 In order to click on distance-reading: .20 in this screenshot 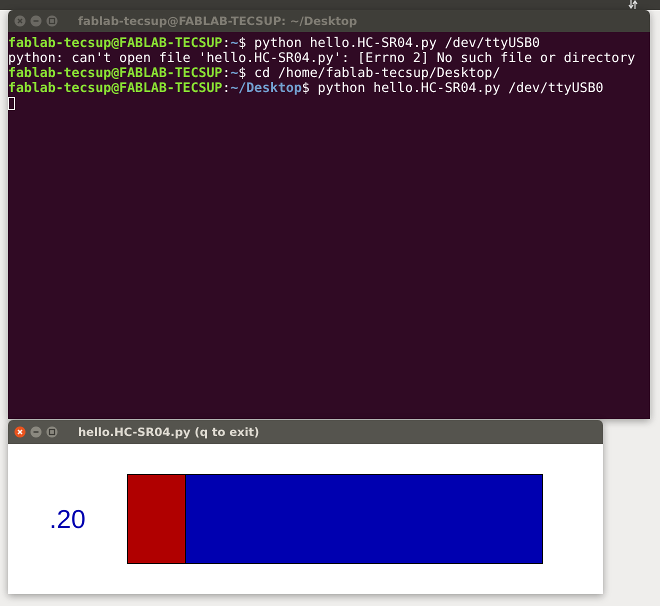, I will do `click(67, 519)`.